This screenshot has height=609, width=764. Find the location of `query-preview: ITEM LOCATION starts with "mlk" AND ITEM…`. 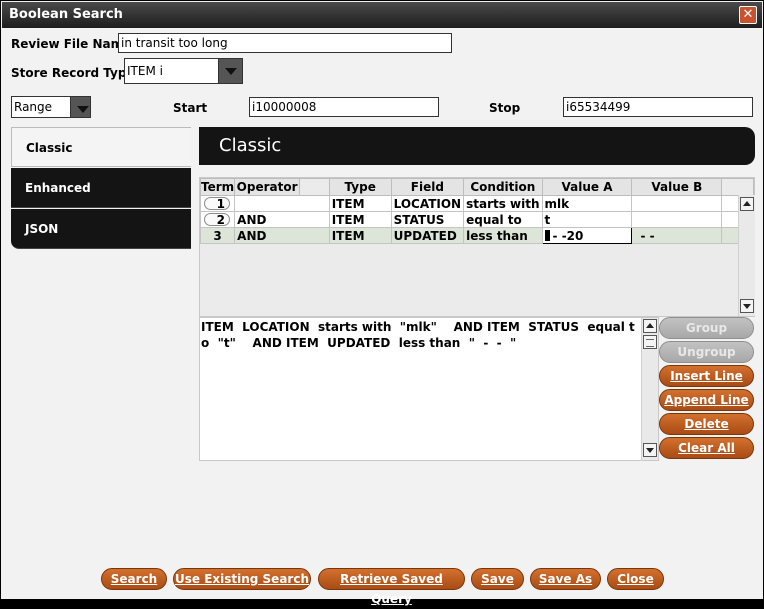

query-preview: ITEM LOCATION starts with "mlk" AND ITEM… is located at coordinates (429, 389).